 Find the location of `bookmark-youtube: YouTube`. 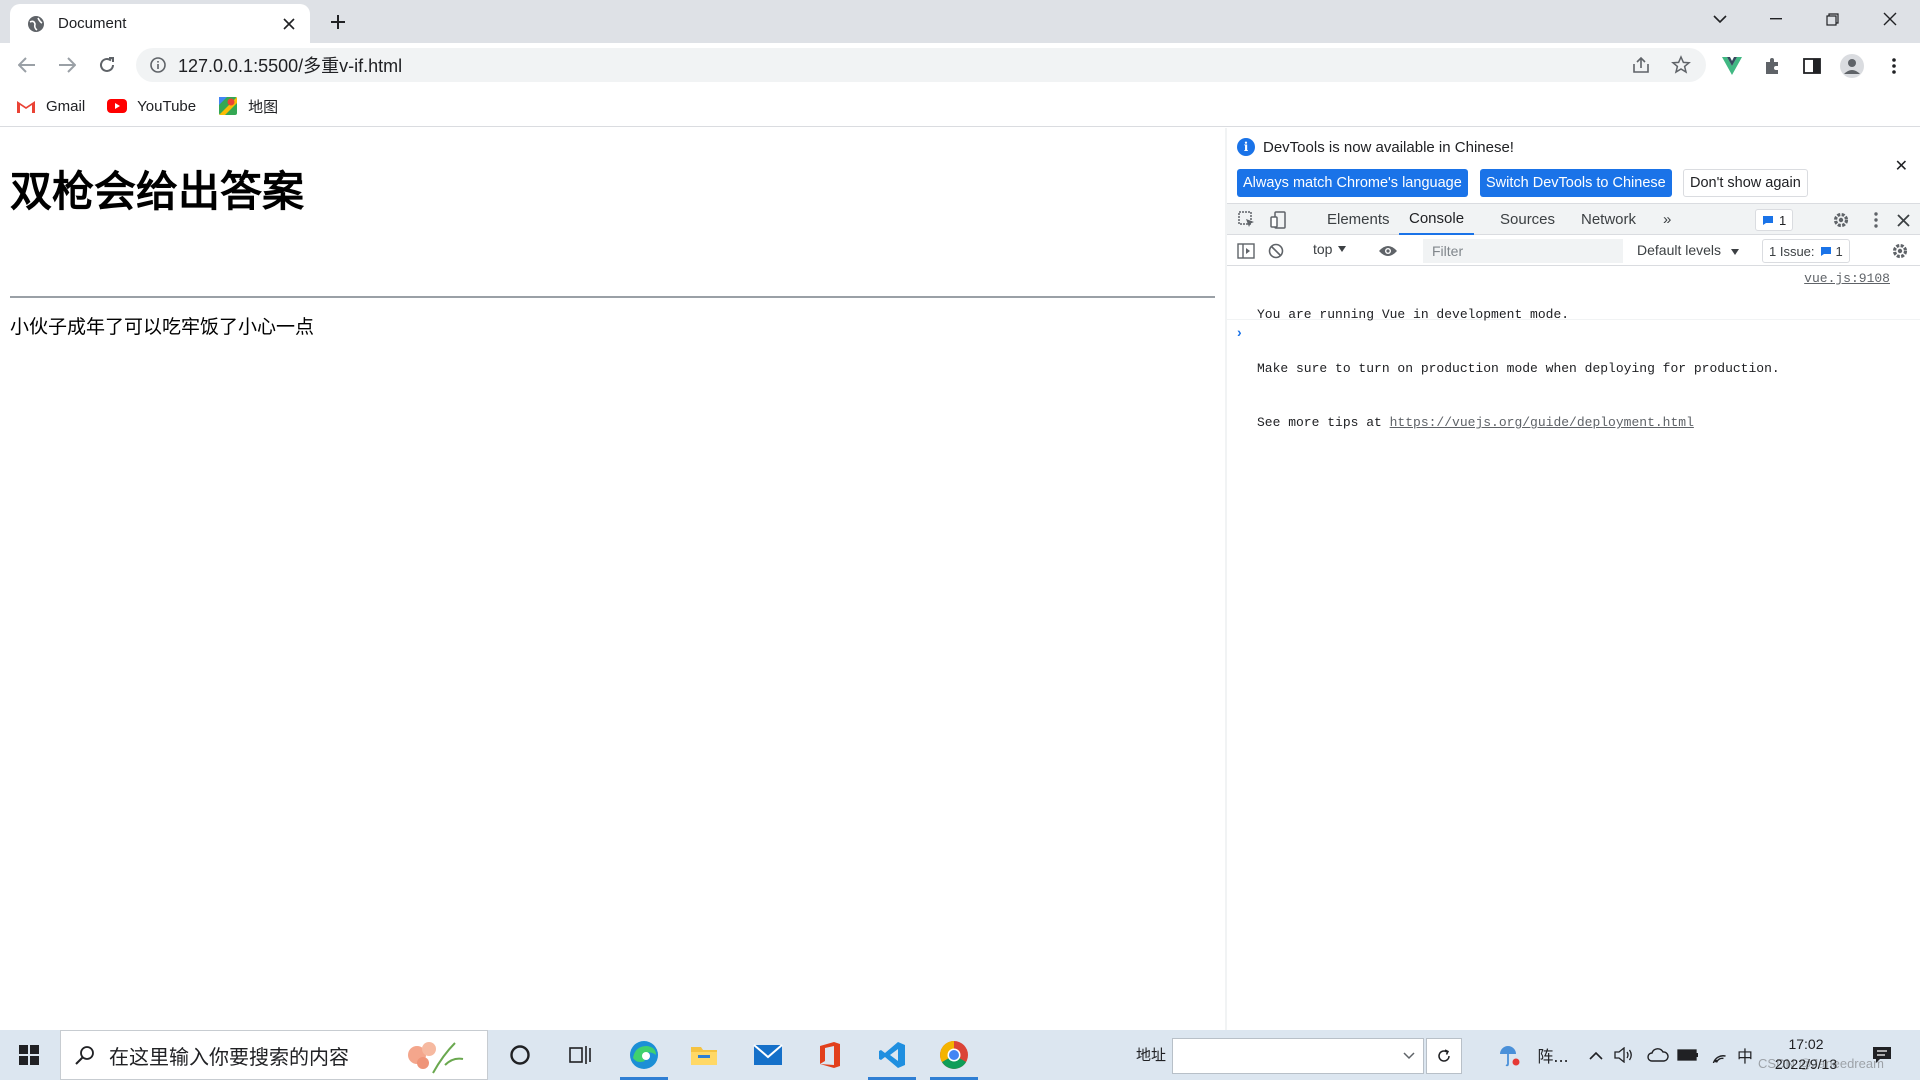

bookmark-youtube: YouTube is located at coordinates (151, 106).